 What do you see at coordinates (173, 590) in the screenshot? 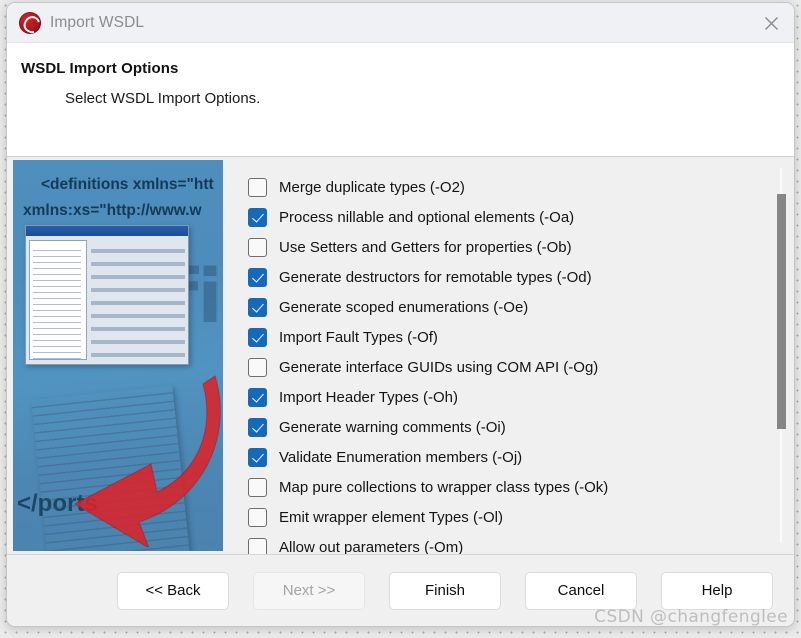
I see `back-button: << Back` at bounding box center [173, 590].